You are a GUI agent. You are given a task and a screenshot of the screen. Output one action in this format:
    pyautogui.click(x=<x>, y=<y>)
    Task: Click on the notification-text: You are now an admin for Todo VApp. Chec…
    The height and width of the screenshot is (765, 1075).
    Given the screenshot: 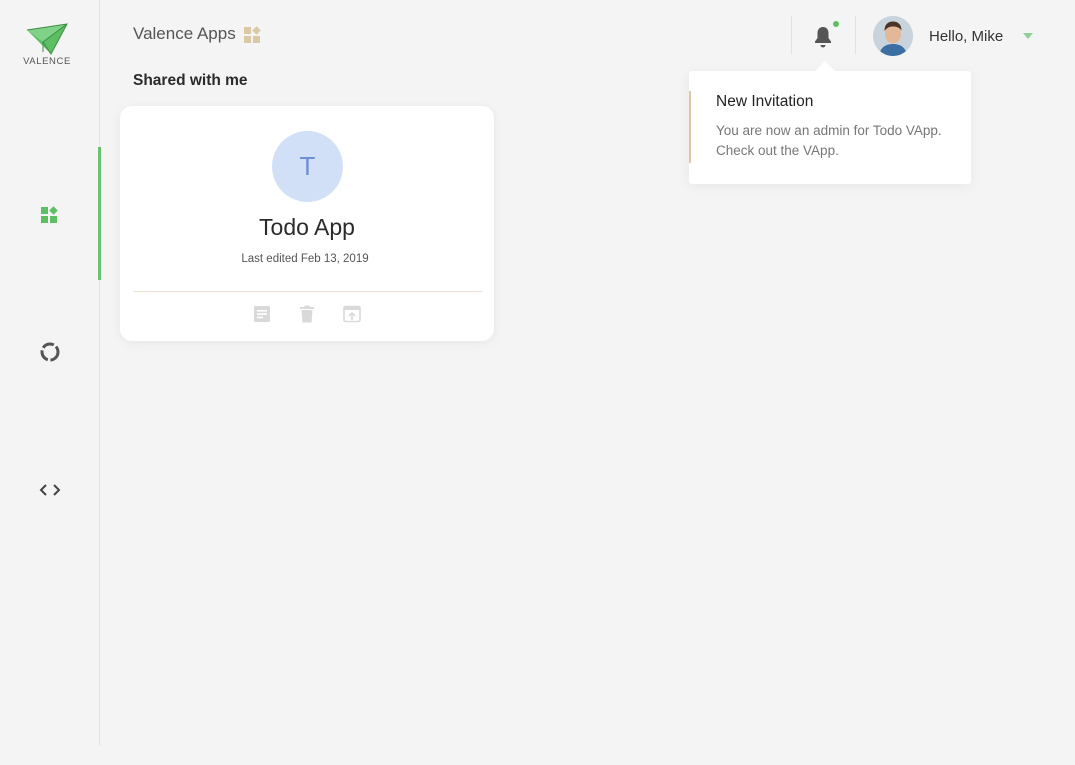 What is the action you would take?
    pyautogui.click(x=829, y=140)
    